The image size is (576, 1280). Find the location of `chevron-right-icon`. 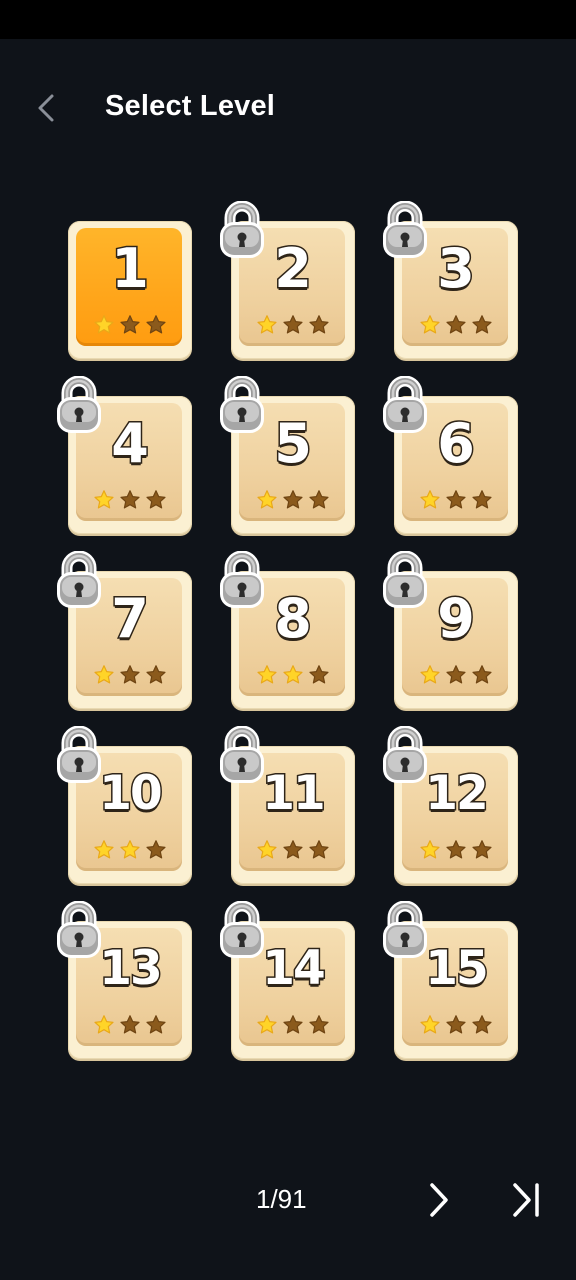

chevron-right-icon is located at coordinates (439, 1200).